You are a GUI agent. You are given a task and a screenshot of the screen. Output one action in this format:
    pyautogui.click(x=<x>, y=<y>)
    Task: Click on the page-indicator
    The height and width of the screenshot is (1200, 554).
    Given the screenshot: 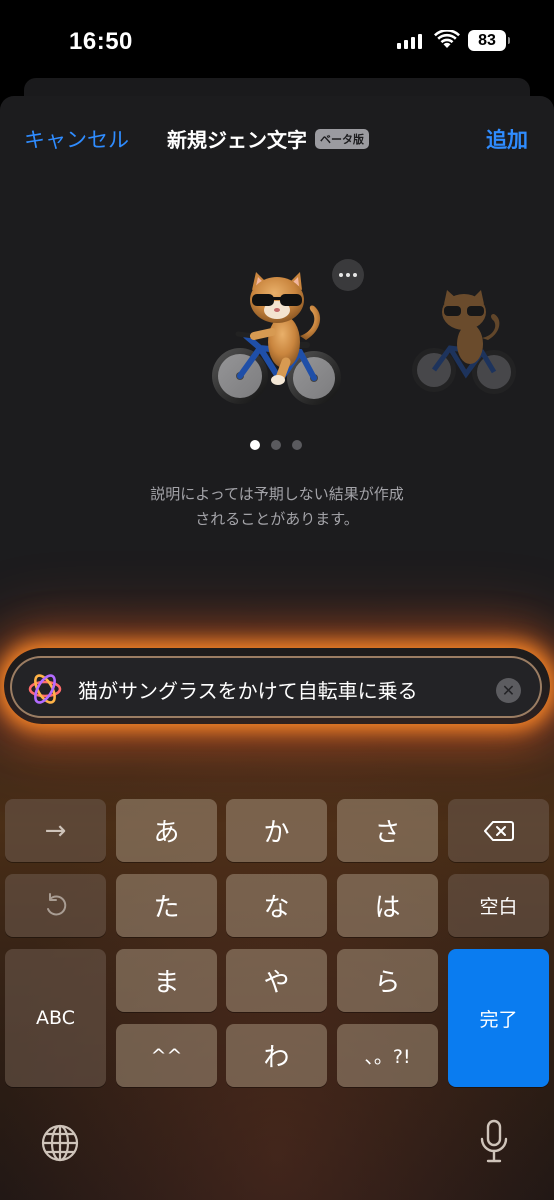 What is the action you would take?
    pyautogui.click(x=276, y=445)
    